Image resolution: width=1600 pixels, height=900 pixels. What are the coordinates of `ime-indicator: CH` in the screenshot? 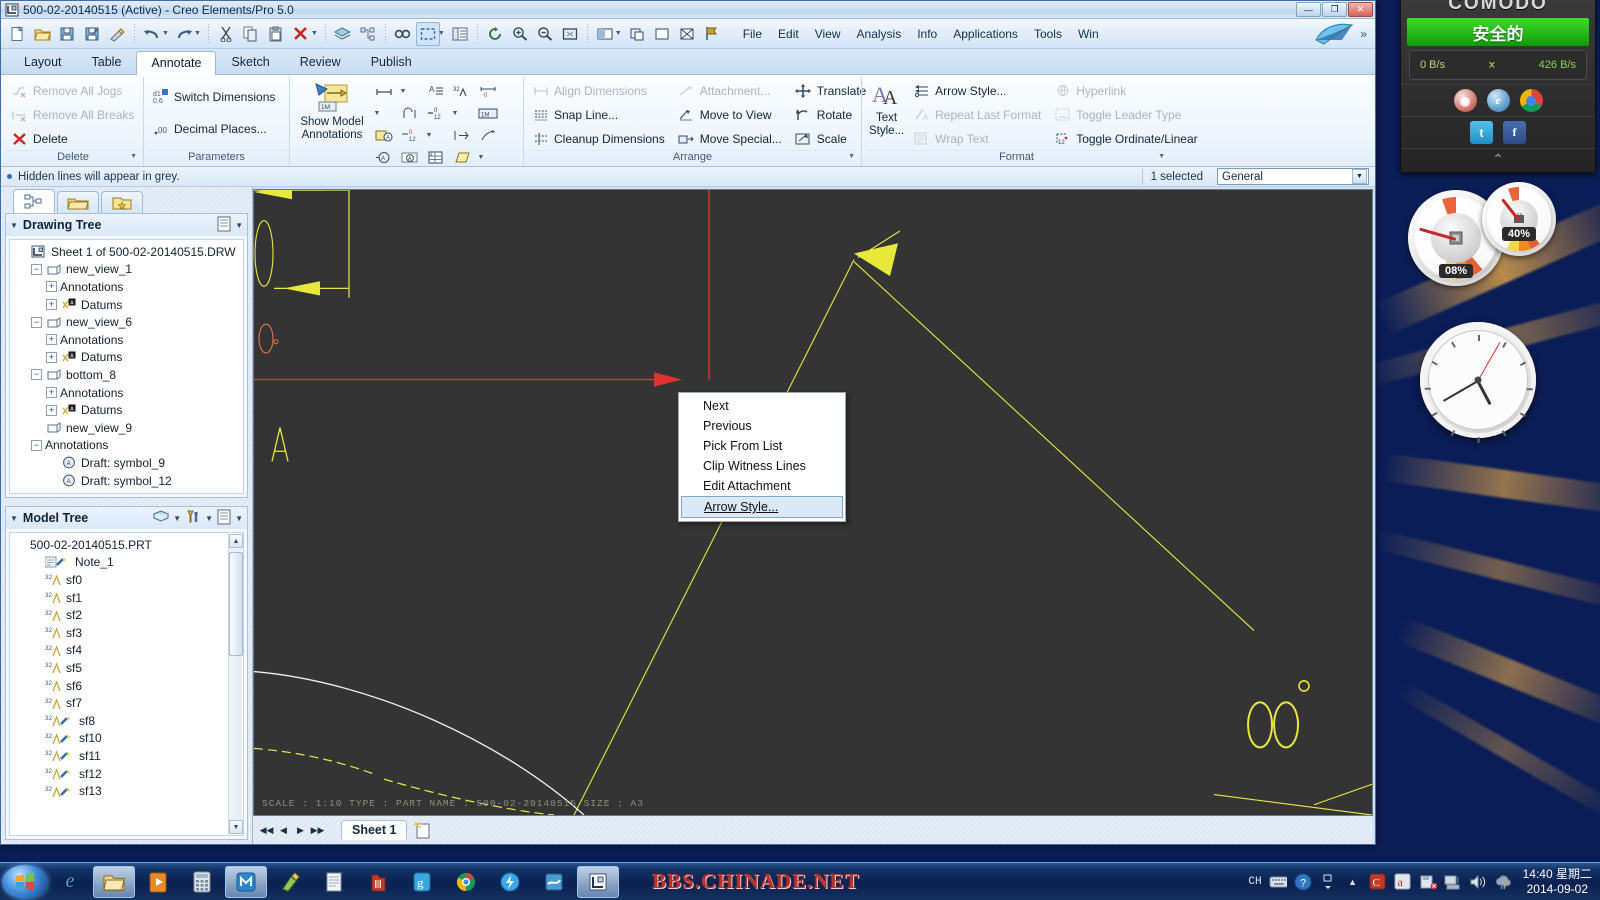 It's located at (1254, 882).